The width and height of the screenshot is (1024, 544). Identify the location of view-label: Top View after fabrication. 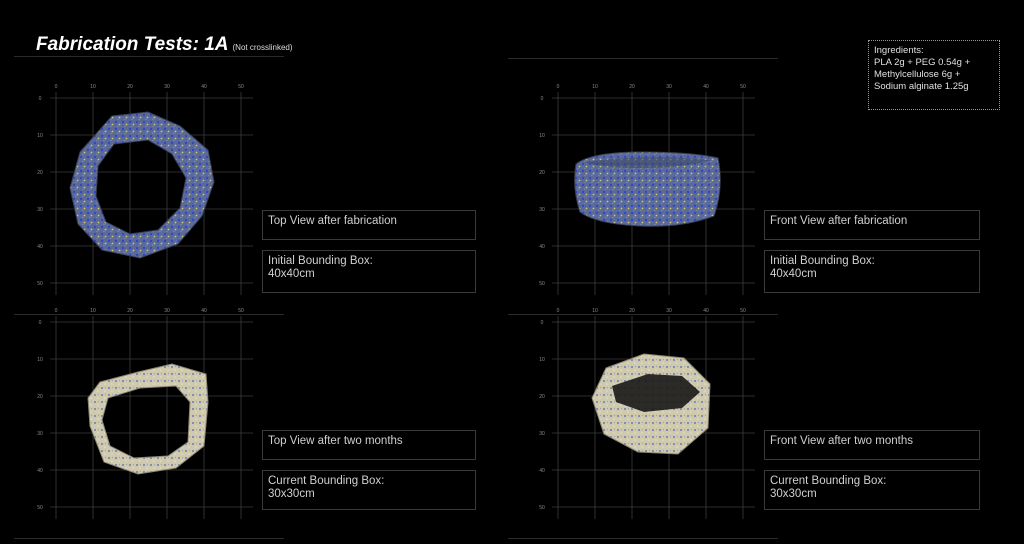
(332, 221).